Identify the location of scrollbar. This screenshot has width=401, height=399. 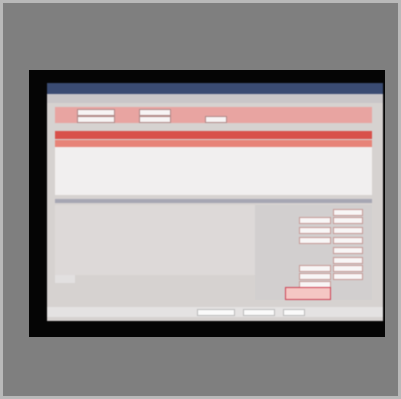
(213, 201).